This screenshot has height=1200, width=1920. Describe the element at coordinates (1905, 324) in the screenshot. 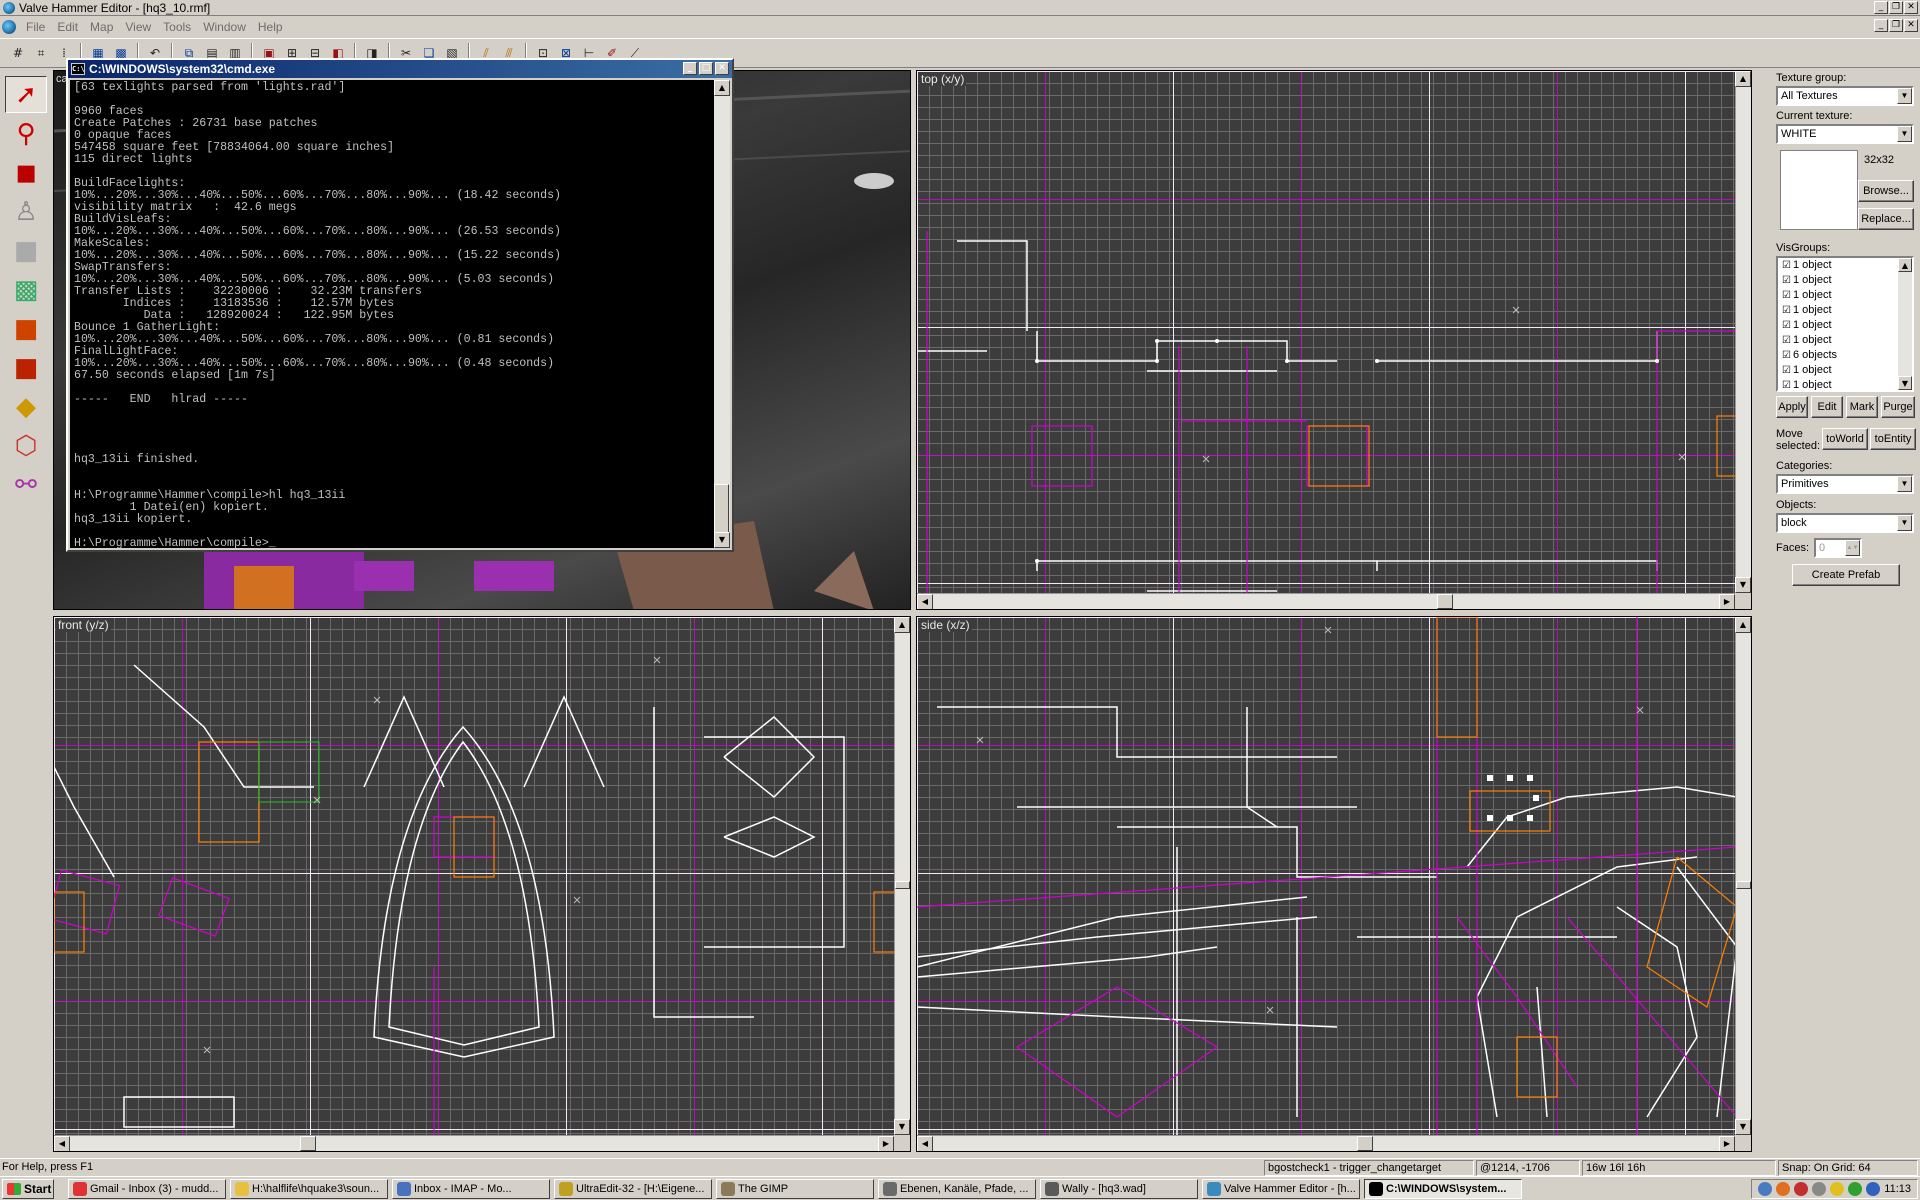

I see `visgroups-scrollbar: ▲ ▼` at that location.